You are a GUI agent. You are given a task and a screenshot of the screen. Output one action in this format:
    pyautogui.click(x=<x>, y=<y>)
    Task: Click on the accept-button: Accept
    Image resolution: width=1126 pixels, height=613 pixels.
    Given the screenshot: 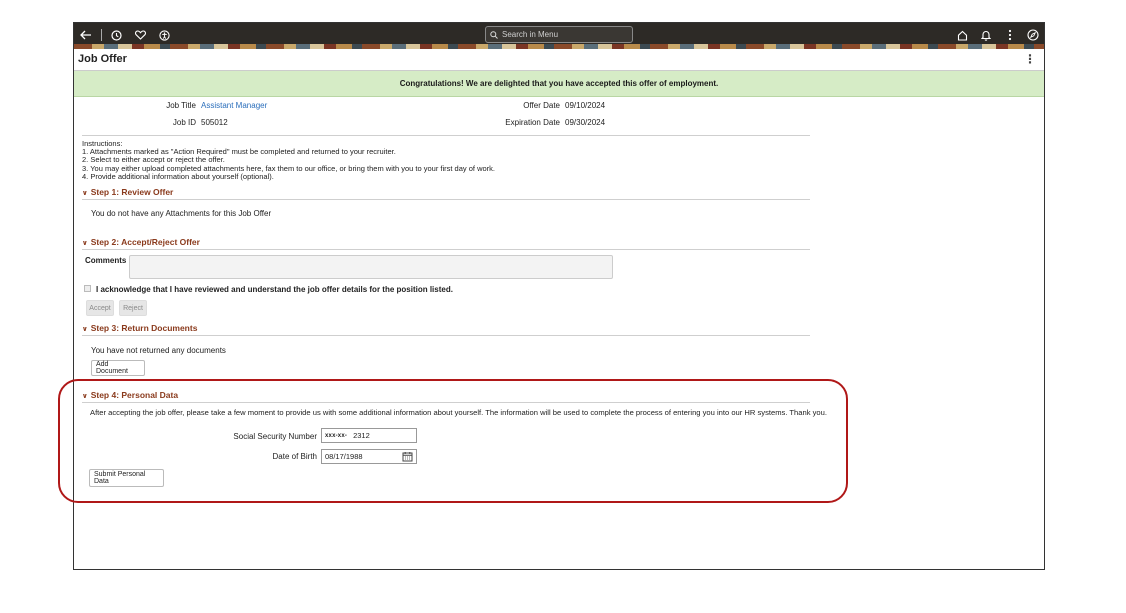 What is the action you would take?
    pyautogui.click(x=100, y=308)
    